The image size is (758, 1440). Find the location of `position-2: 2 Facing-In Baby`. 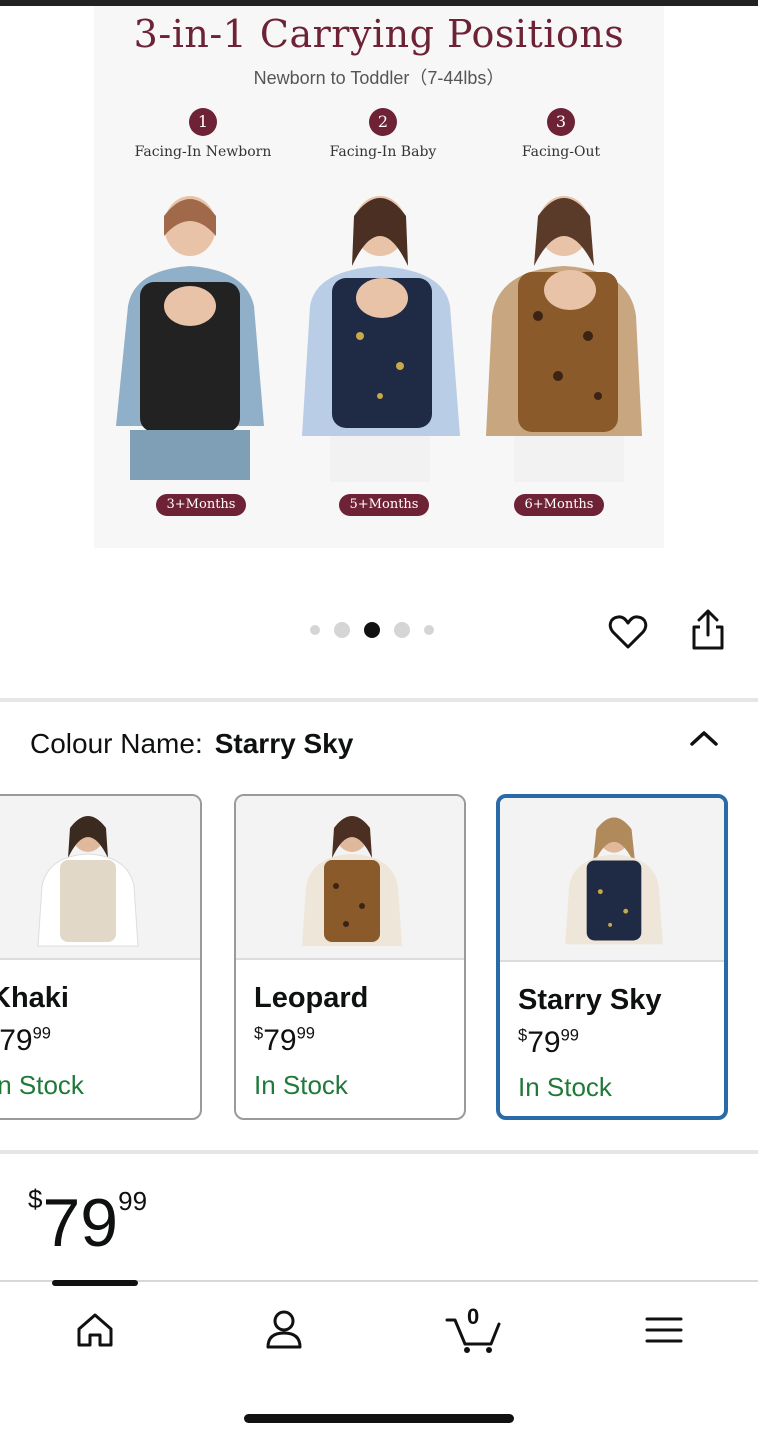

position-2: 2 Facing-In Baby is located at coordinates (383, 134).